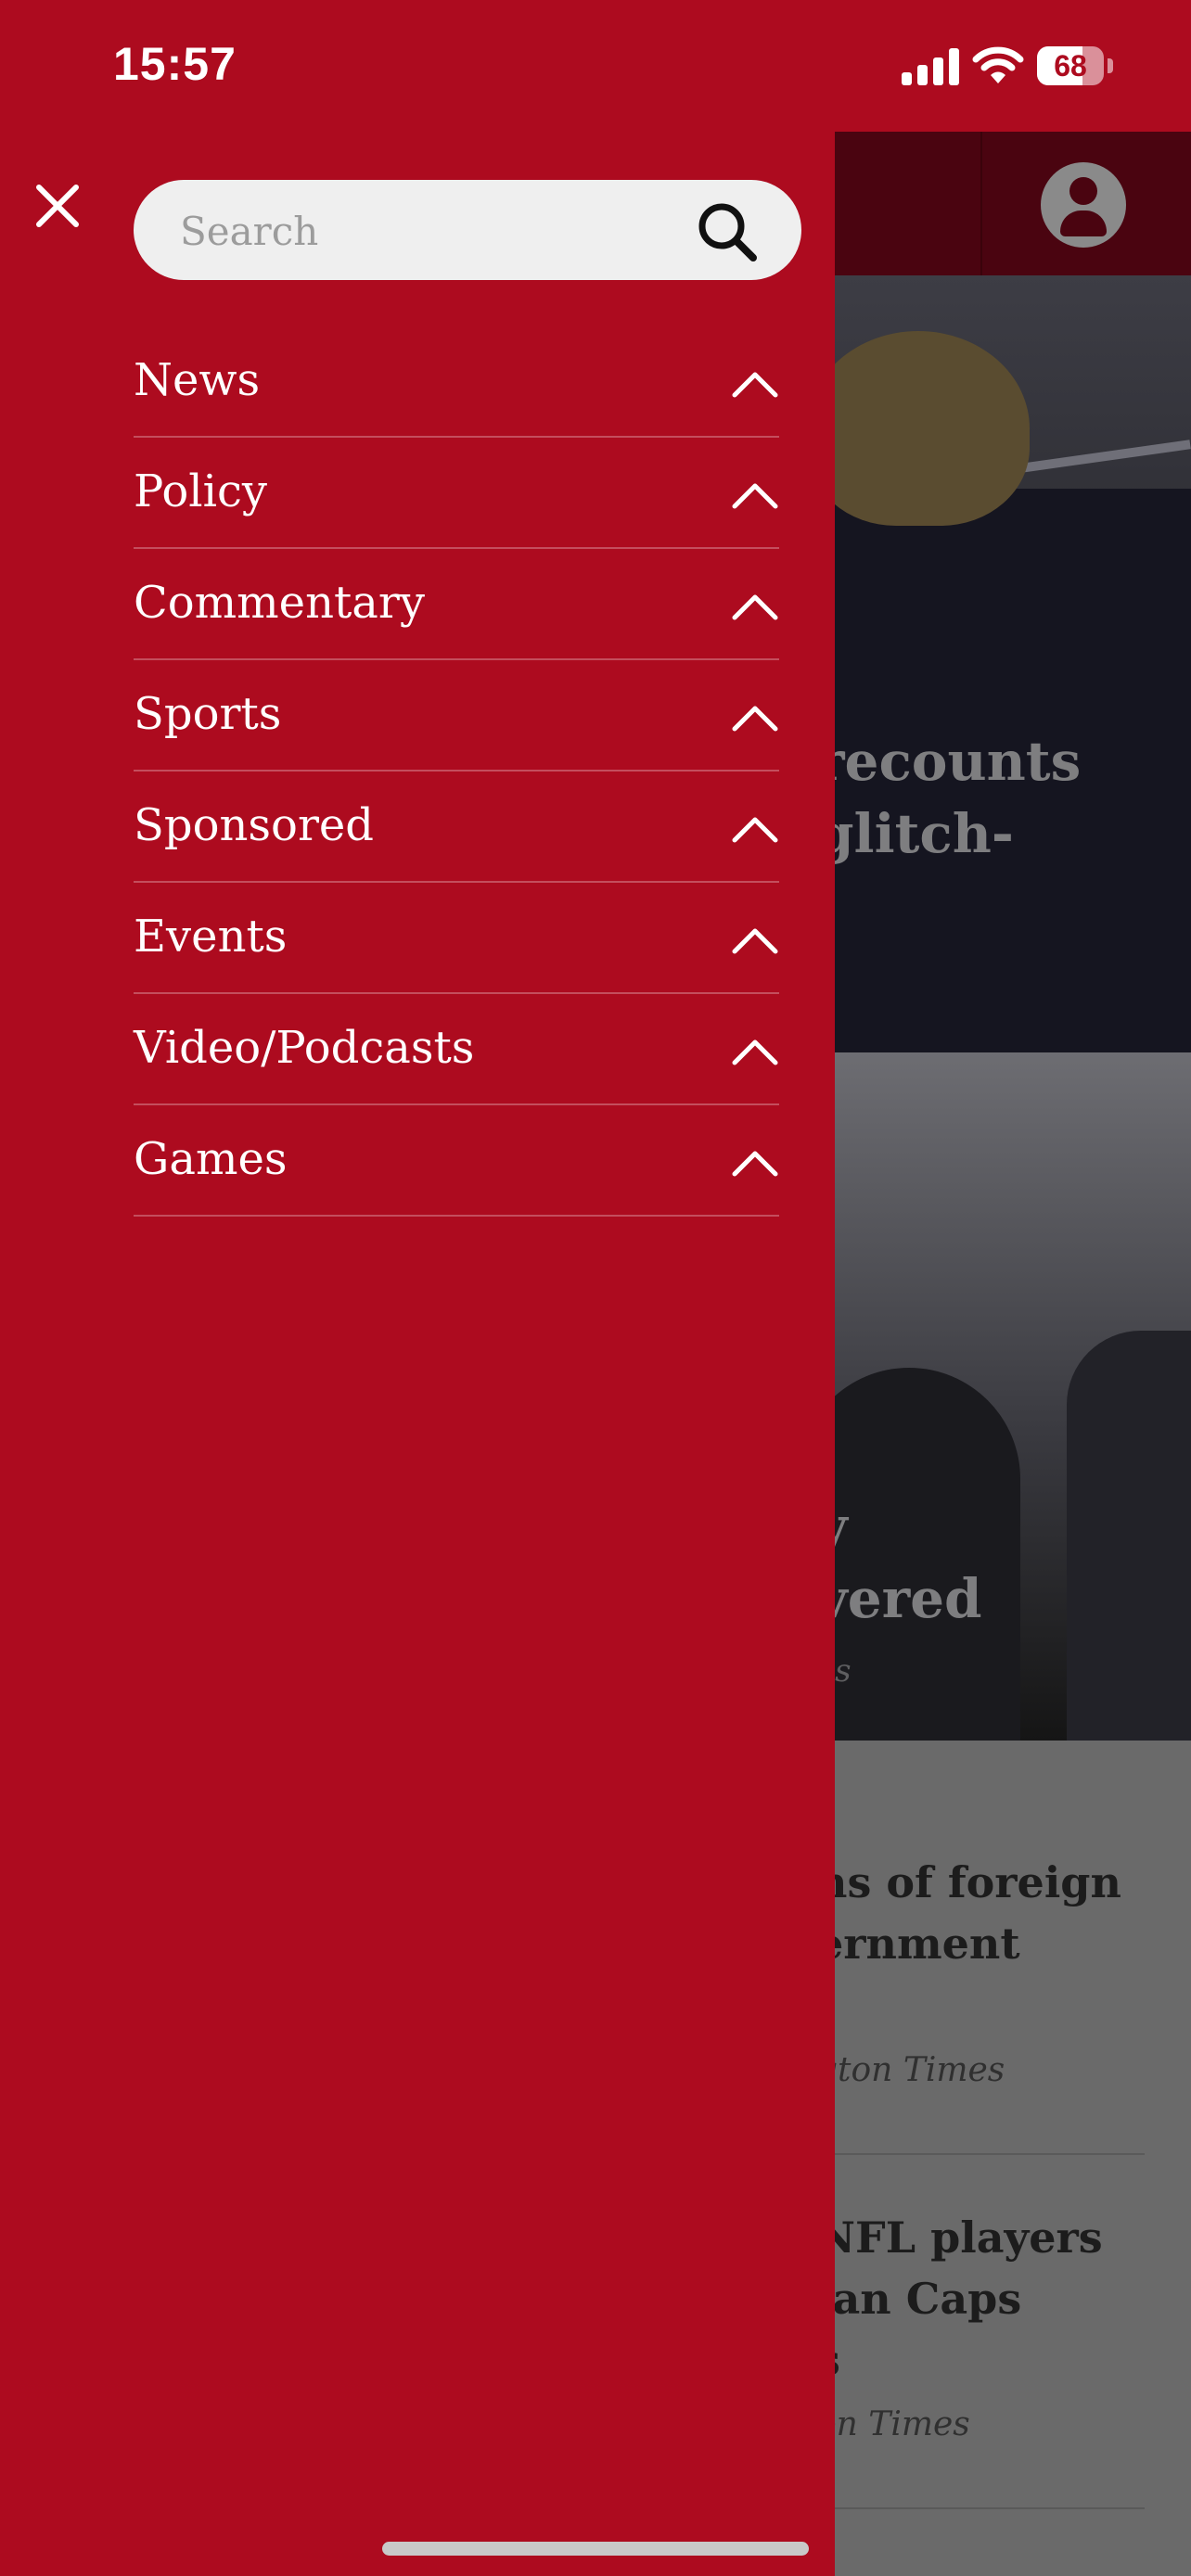 This screenshot has height=2576, width=1191. I want to click on menu-item-label: Commentary, so click(279, 603).